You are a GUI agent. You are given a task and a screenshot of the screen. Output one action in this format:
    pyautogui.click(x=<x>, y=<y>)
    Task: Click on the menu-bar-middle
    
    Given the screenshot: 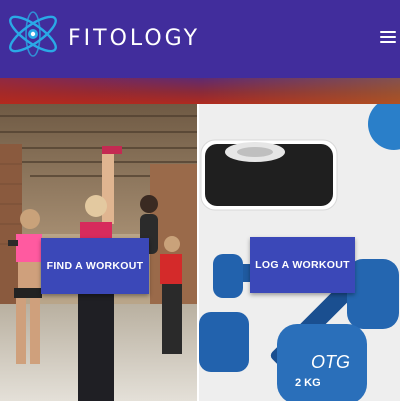 What is the action you would take?
    pyautogui.click(x=388, y=37)
    